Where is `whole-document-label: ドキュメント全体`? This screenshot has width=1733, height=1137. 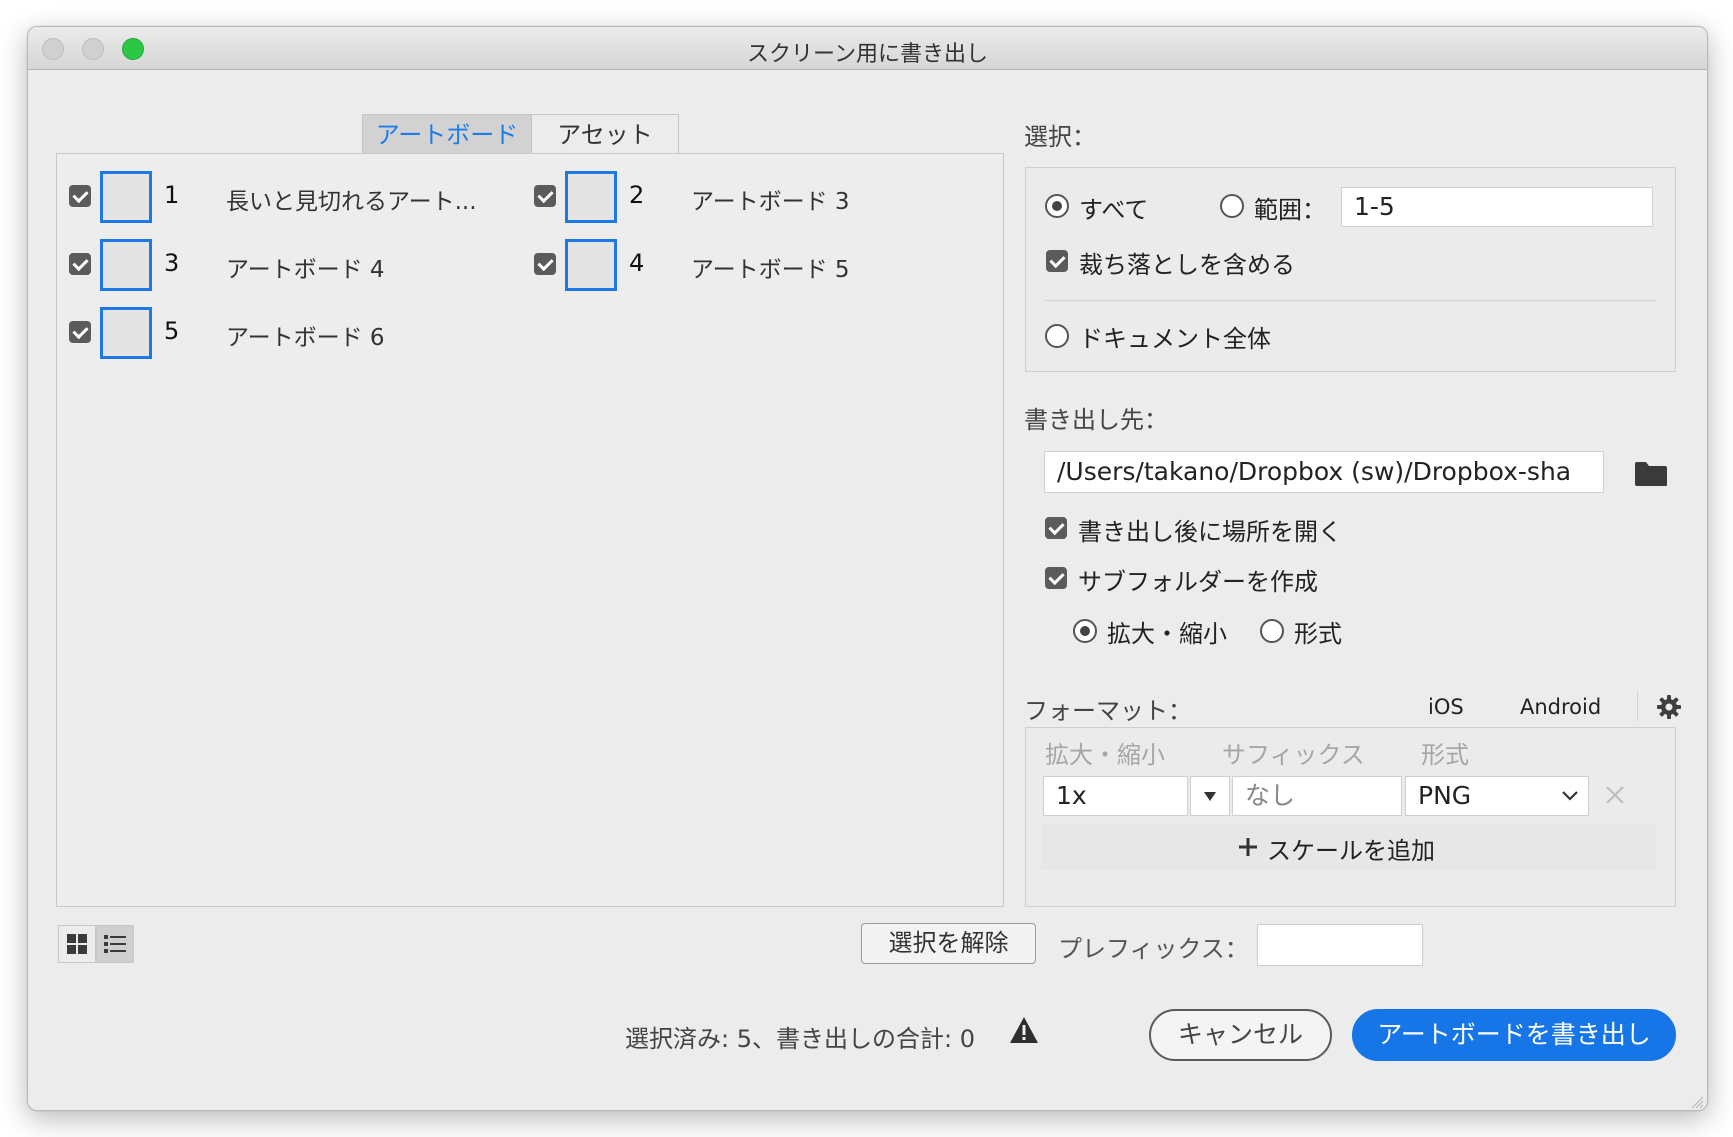 whole-document-label: ドキュメント全体 is located at coordinates (1175, 336).